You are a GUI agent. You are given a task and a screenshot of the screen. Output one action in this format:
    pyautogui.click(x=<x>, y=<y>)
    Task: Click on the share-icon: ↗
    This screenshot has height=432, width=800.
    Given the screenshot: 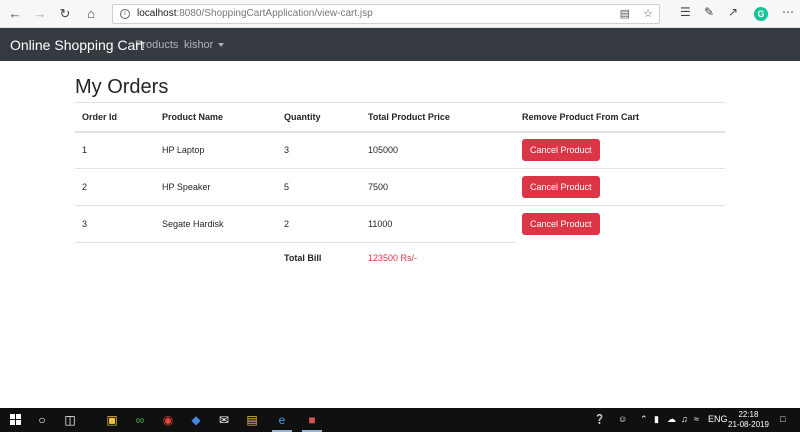 What is the action you would take?
    pyautogui.click(x=733, y=12)
    